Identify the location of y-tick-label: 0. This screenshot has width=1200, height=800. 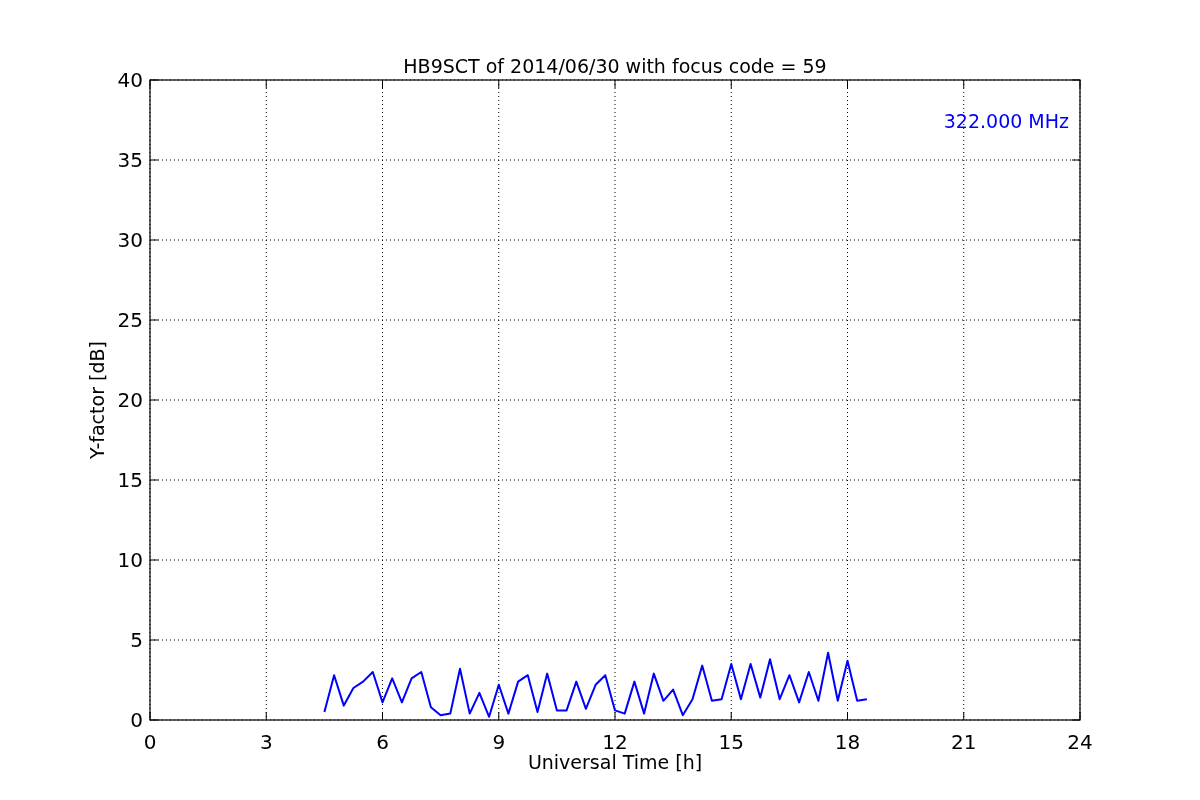
(136, 720).